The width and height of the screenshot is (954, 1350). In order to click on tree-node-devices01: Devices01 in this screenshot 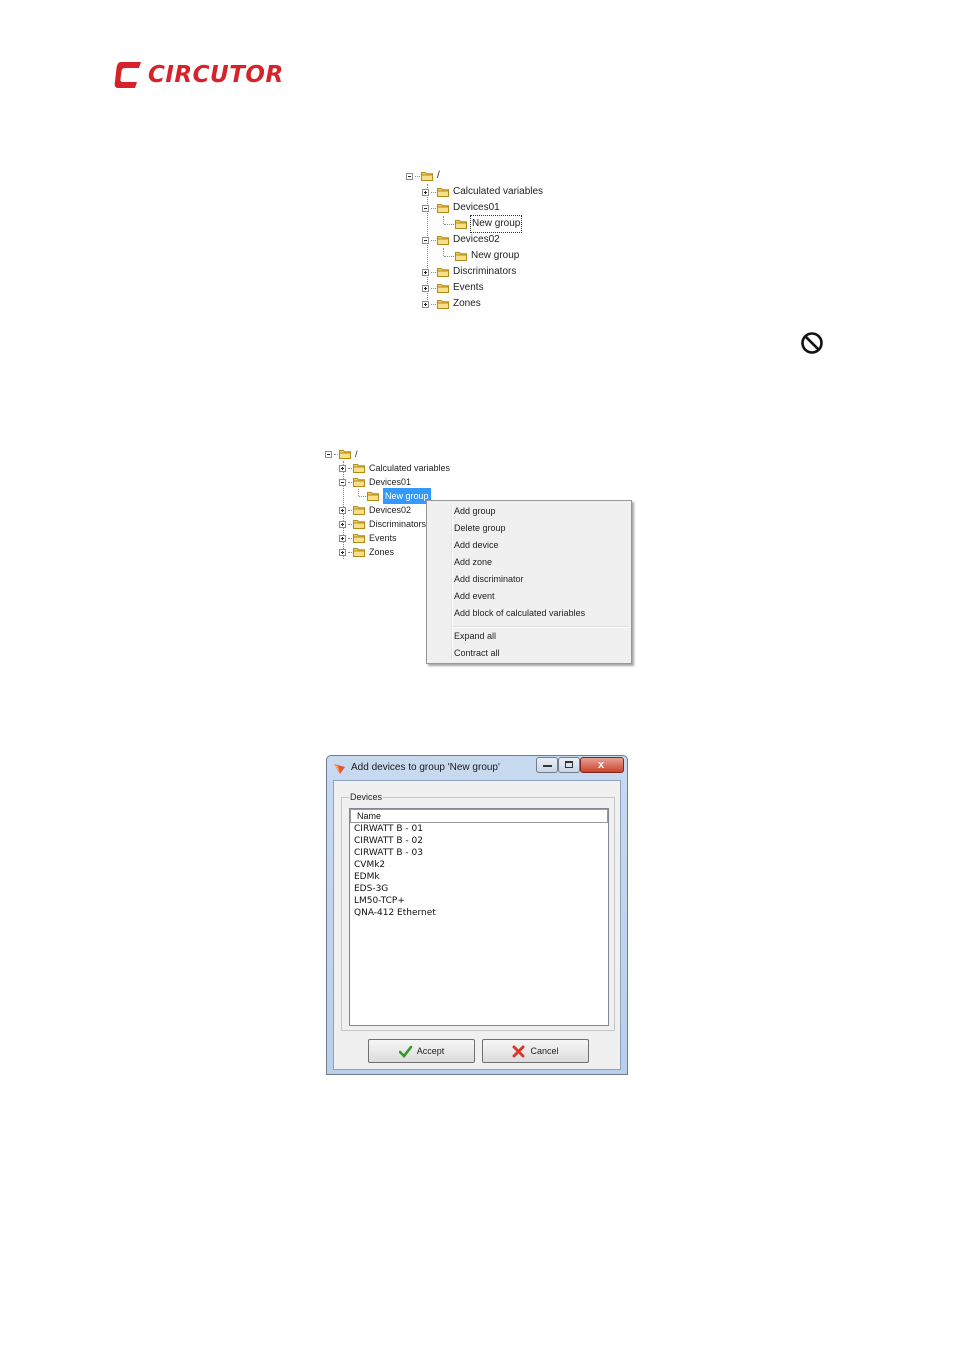, I will do `click(461, 208)`.